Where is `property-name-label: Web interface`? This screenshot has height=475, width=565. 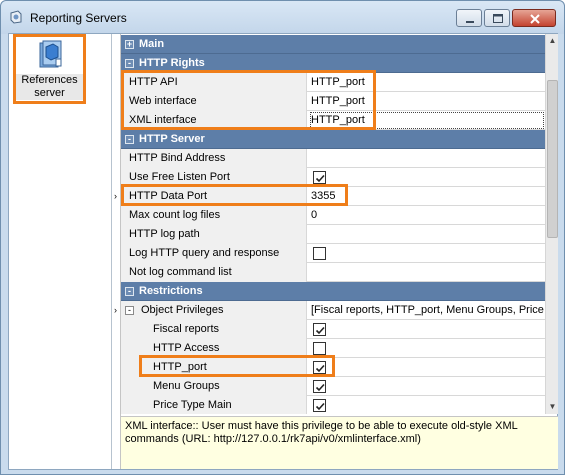
property-name-label: Web interface is located at coordinates (163, 101).